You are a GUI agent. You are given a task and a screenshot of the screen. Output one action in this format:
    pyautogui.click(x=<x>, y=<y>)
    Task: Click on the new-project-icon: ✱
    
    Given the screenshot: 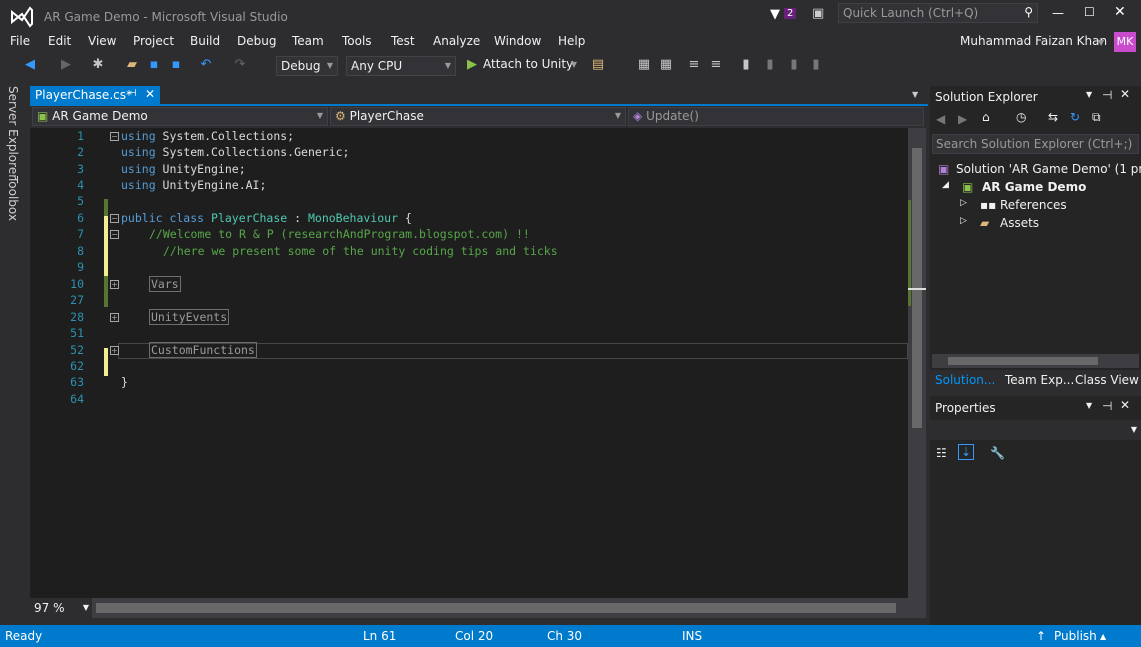 What is the action you would take?
    pyautogui.click(x=98, y=65)
    